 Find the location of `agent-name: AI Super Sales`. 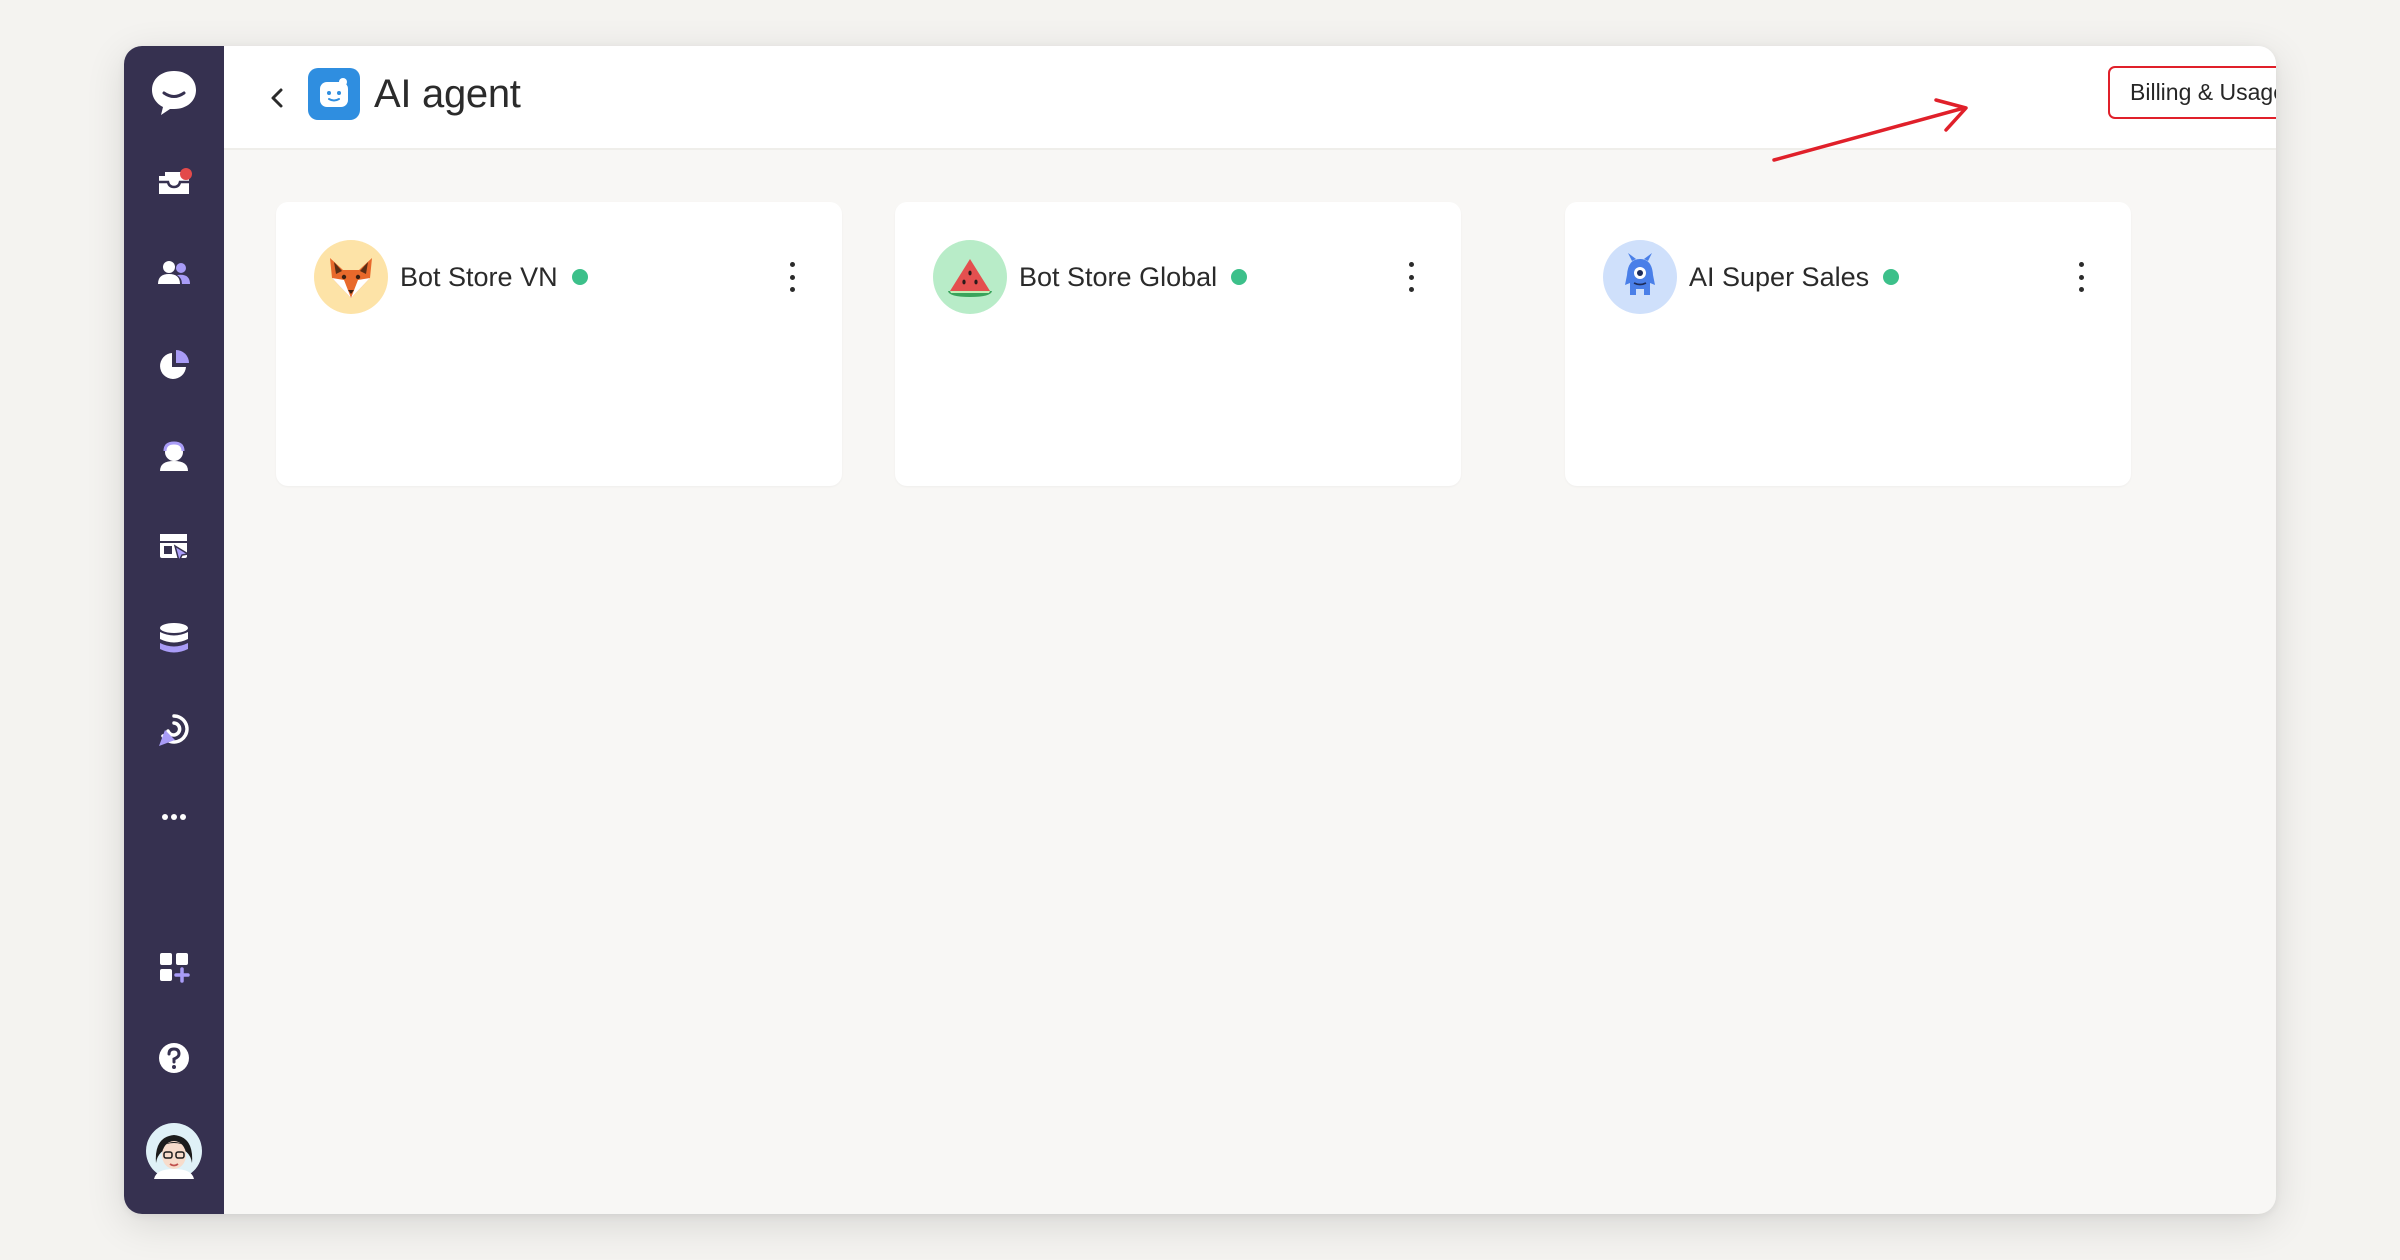

agent-name: AI Super Sales is located at coordinates (1794, 277).